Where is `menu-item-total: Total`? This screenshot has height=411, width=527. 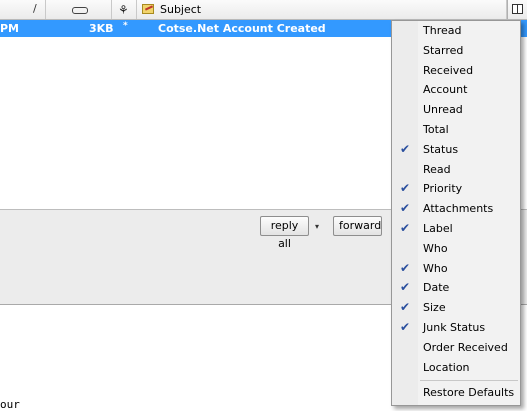 menu-item-total: Total is located at coordinates (456, 130).